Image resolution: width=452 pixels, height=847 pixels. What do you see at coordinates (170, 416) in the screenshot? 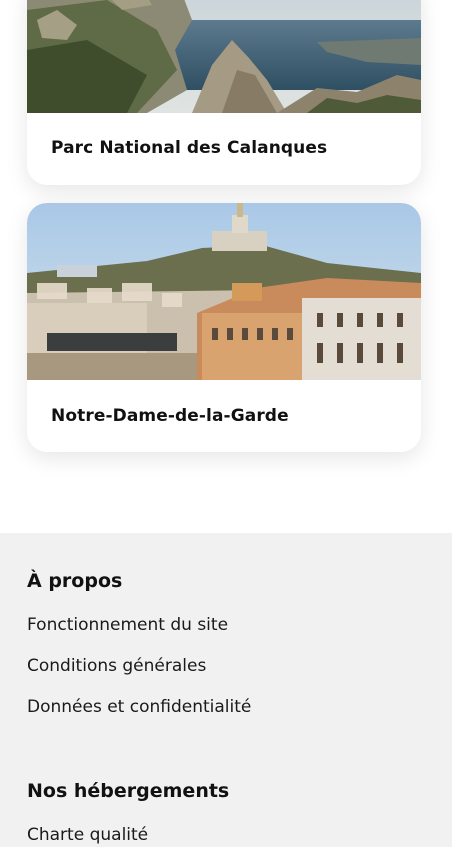
I see `card-title: Notre-Dame-de-la-Garde` at bounding box center [170, 416].